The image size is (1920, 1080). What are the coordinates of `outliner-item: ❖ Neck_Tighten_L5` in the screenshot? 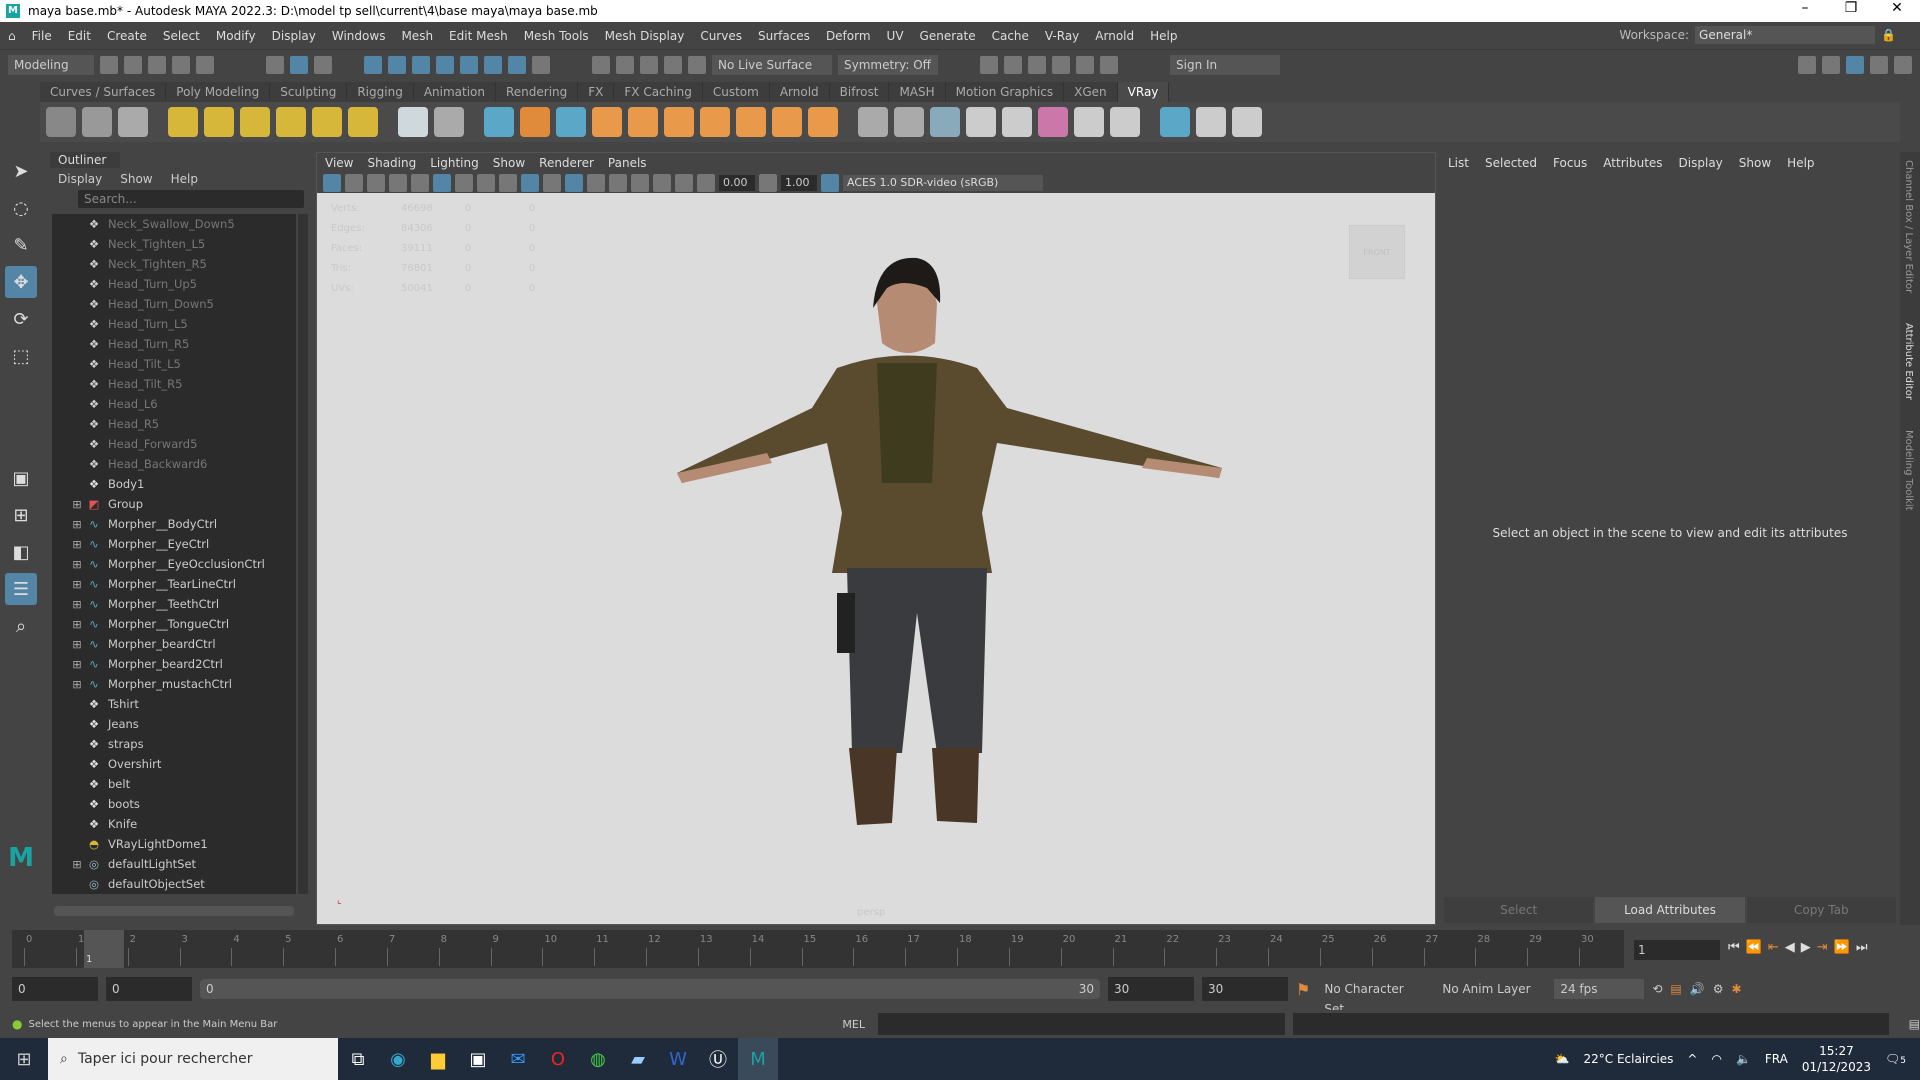 It's located at (174, 244).